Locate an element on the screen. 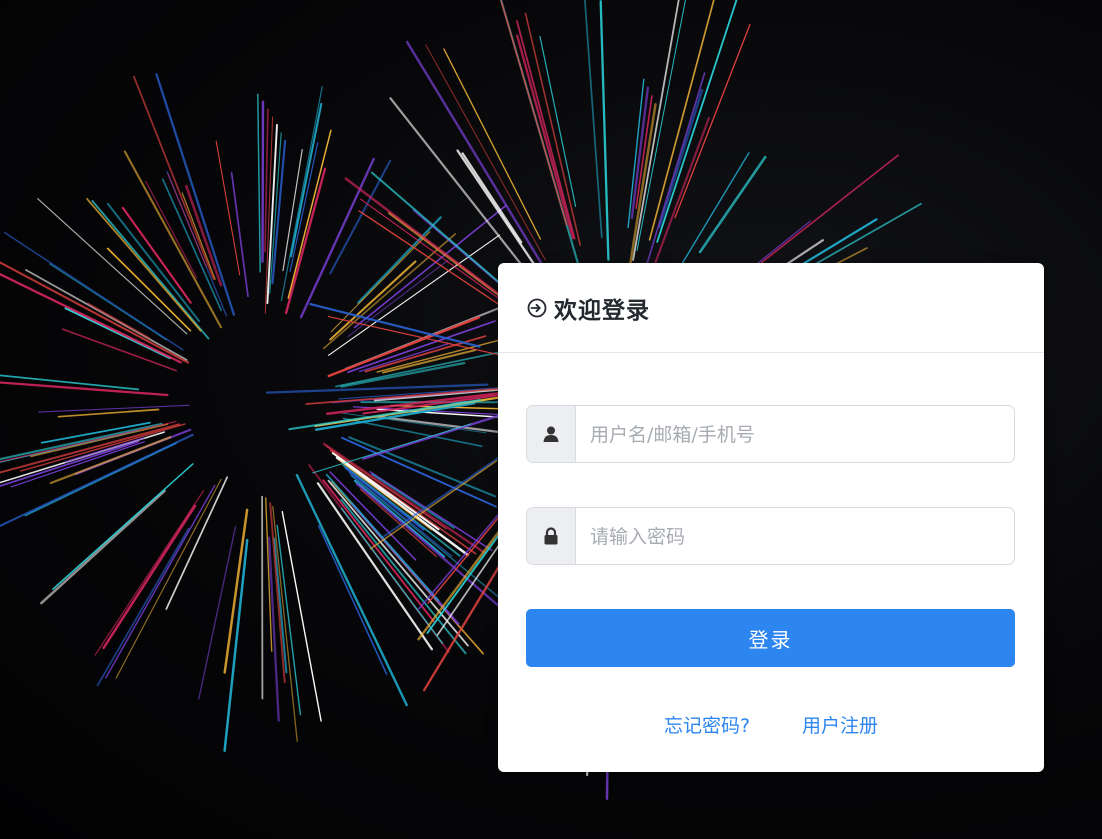 This screenshot has height=839, width=1102. login-button: 登录 is located at coordinates (770, 638).